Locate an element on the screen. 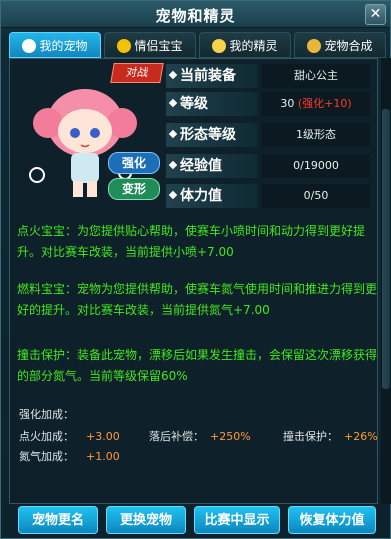 The width and height of the screenshot is (391, 539). rename-pet-button: 宠物更名 is located at coordinates (58, 520).